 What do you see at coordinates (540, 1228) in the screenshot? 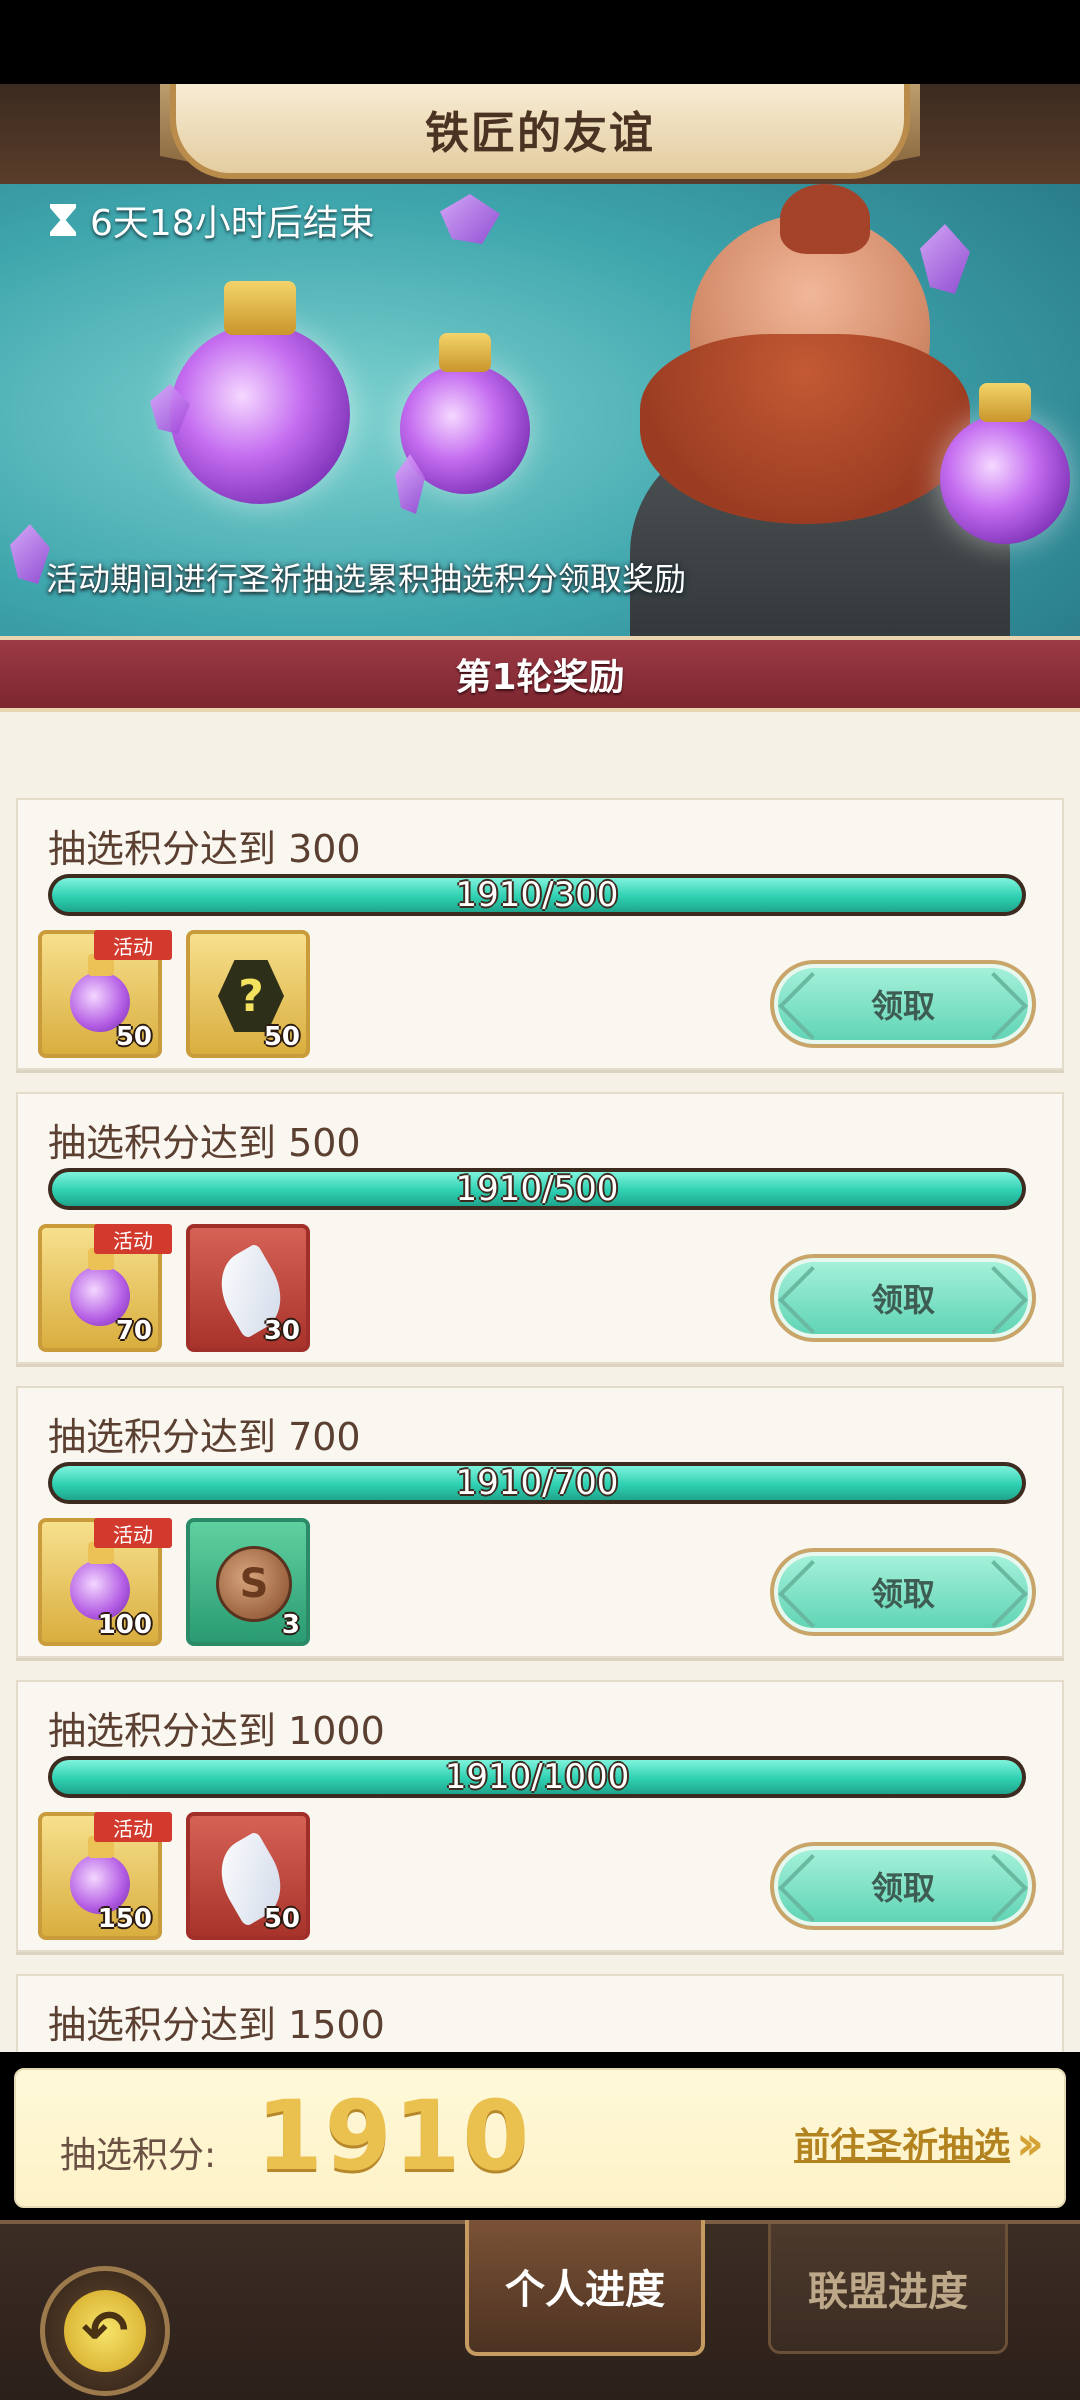
I see `reward-card: 抽选积分达到 500 1910/500 活动 70 30 领取` at bounding box center [540, 1228].